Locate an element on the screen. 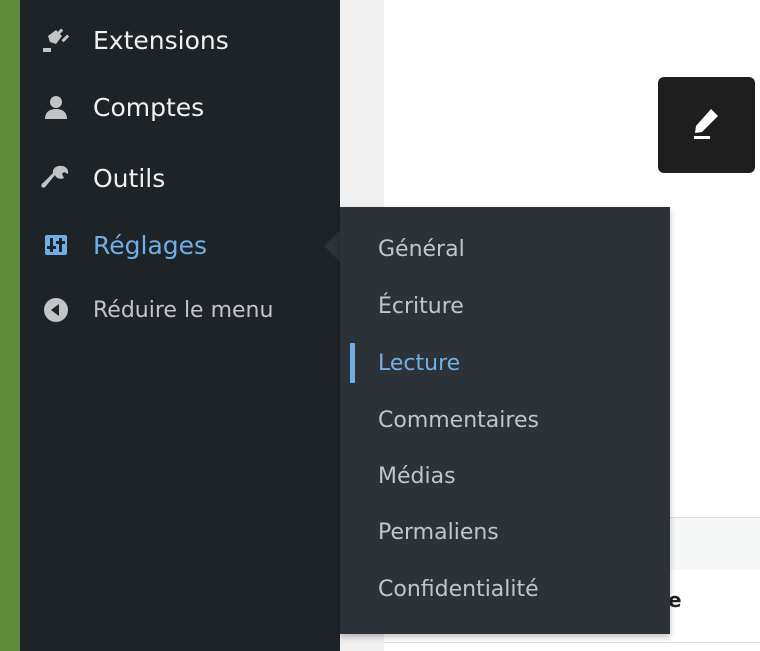 The width and height of the screenshot is (760, 651). submenu-item-label: Écriture is located at coordinates (421, 306).